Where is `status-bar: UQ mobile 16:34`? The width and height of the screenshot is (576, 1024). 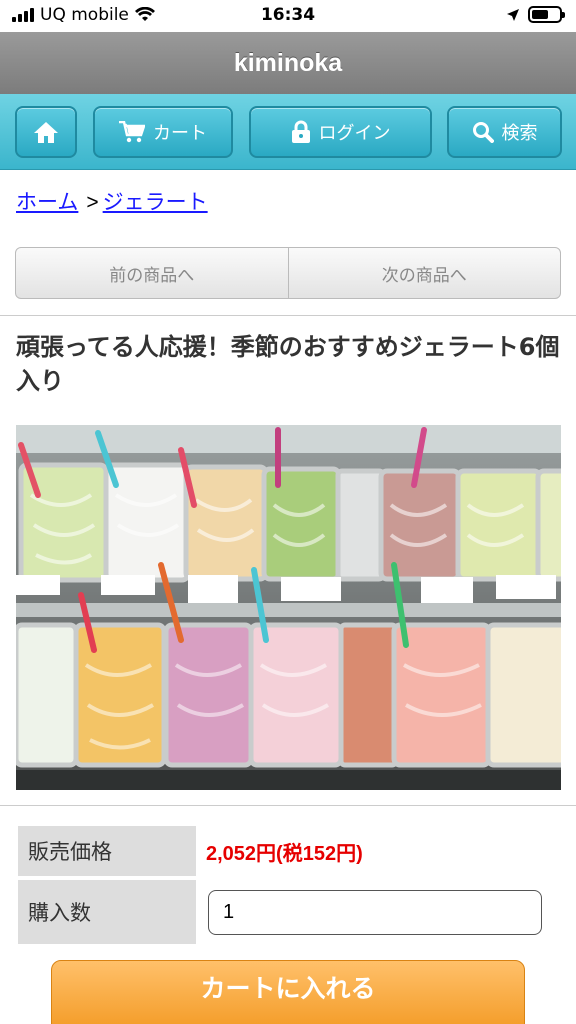 status-bar: UQ mobile 16:34 is located at coordinates (288, 16).